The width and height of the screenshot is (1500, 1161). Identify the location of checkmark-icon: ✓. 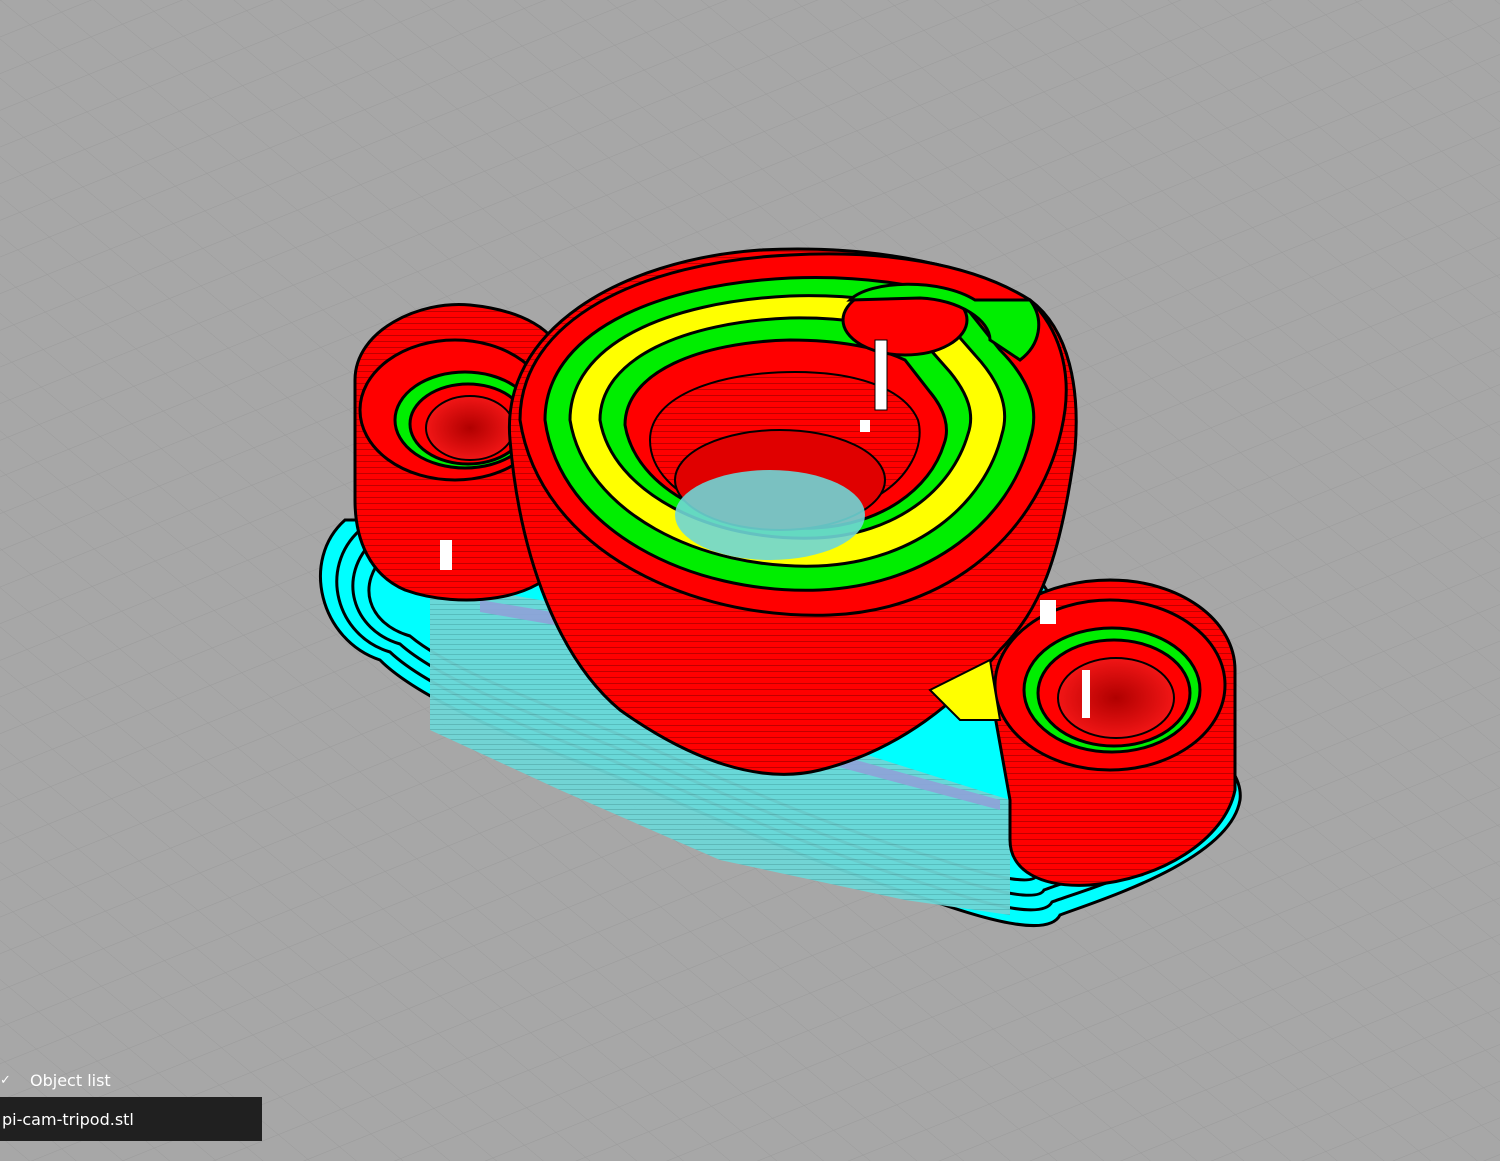
(5, 1080).